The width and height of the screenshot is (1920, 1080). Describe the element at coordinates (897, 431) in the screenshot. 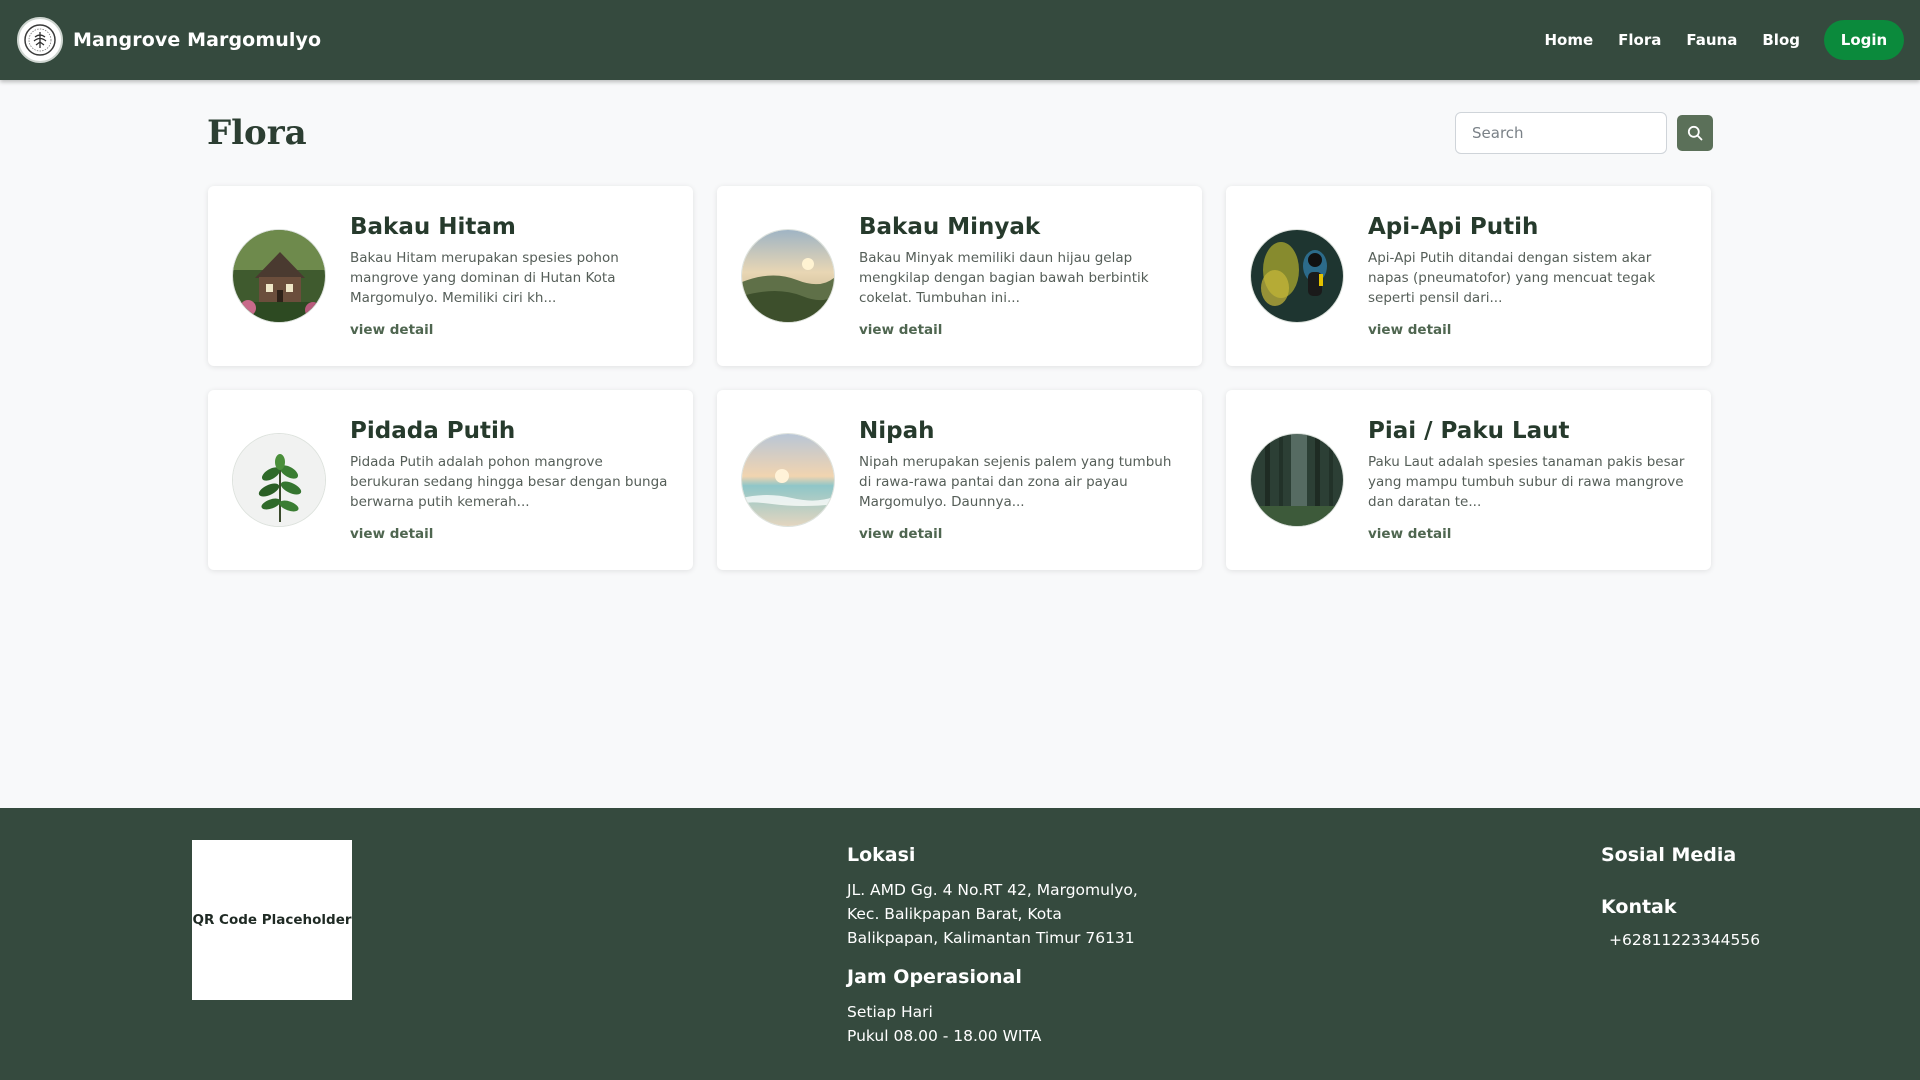

I see `card-title: Nipah` at that location.